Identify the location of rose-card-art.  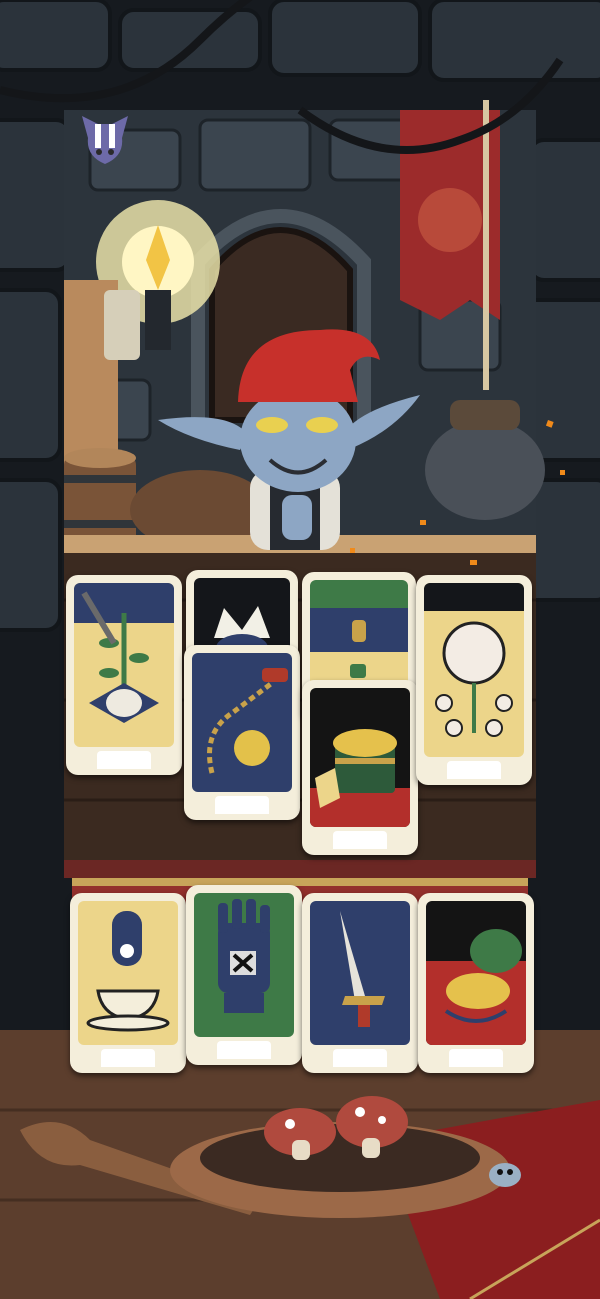
(474, 670).